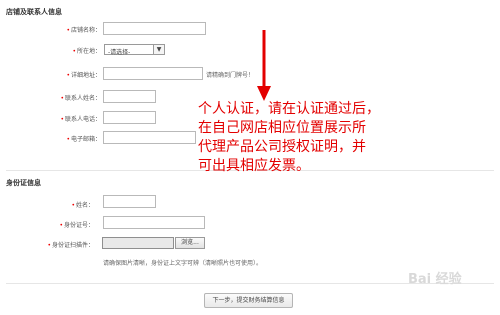 The image size is (500, 315). What do you see at coordinates (83, 30) in the screenshot?
I see `store-name-label: •店铺名称：` at bounding box center [83, 30].